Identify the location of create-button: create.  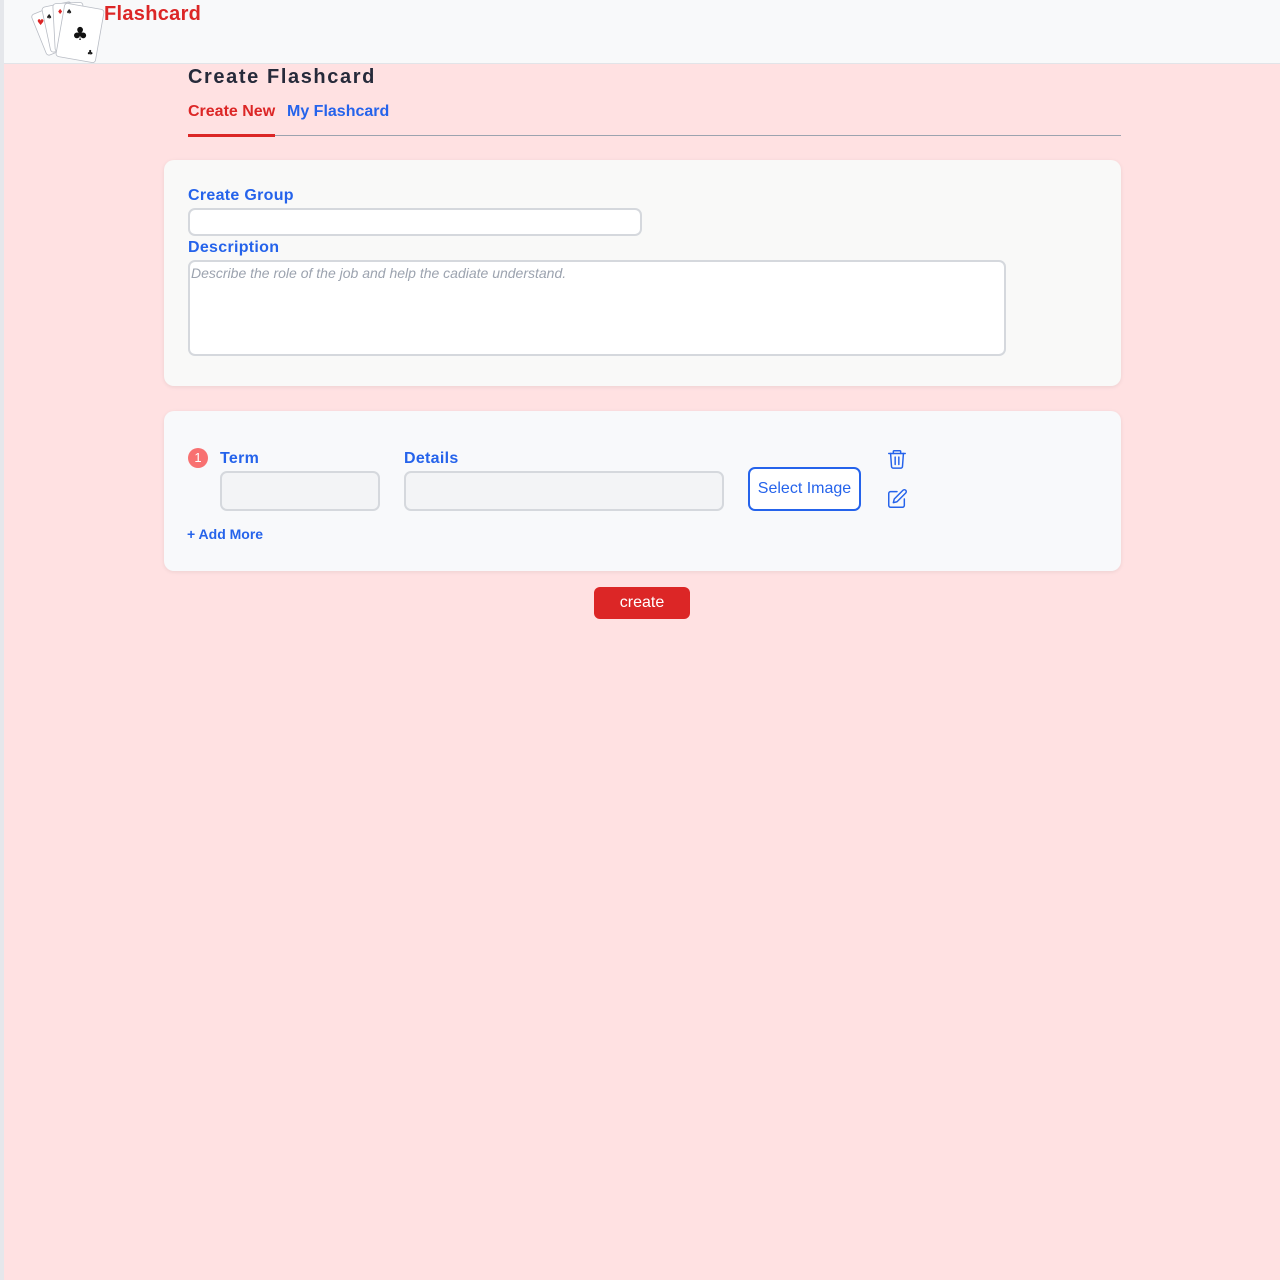
(642, 603).